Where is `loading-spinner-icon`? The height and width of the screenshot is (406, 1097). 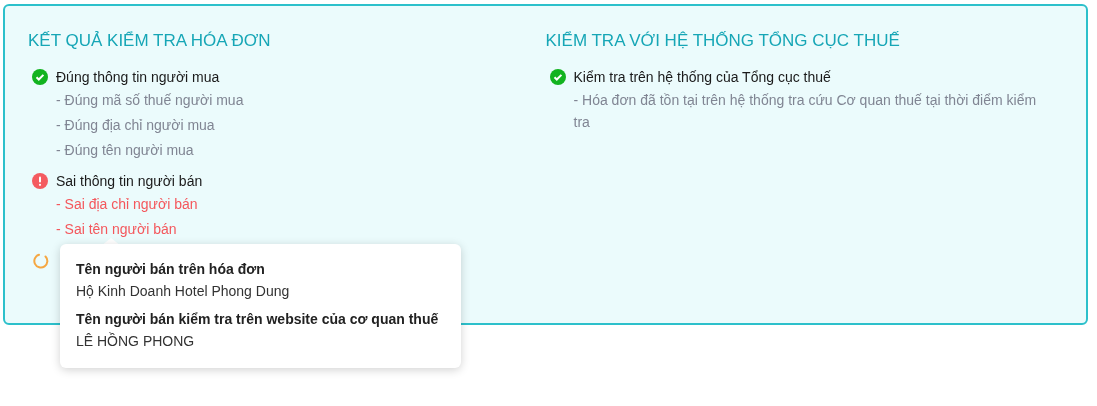 loading-spinner-icon is located at coordinates (41, 261).